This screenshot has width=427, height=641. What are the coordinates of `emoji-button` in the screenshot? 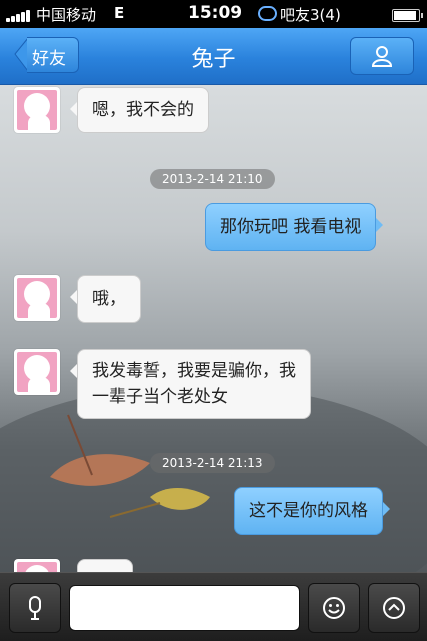 It's located at (334, 608).